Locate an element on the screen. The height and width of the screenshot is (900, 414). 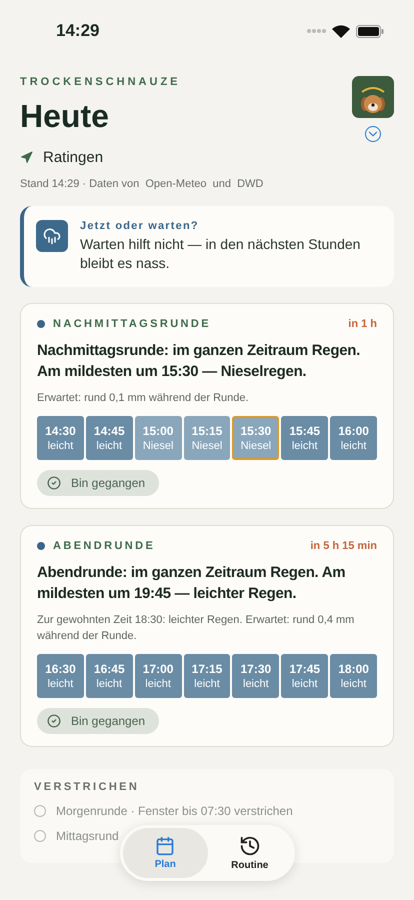
battery-icon is located at coordinates (370, 31).